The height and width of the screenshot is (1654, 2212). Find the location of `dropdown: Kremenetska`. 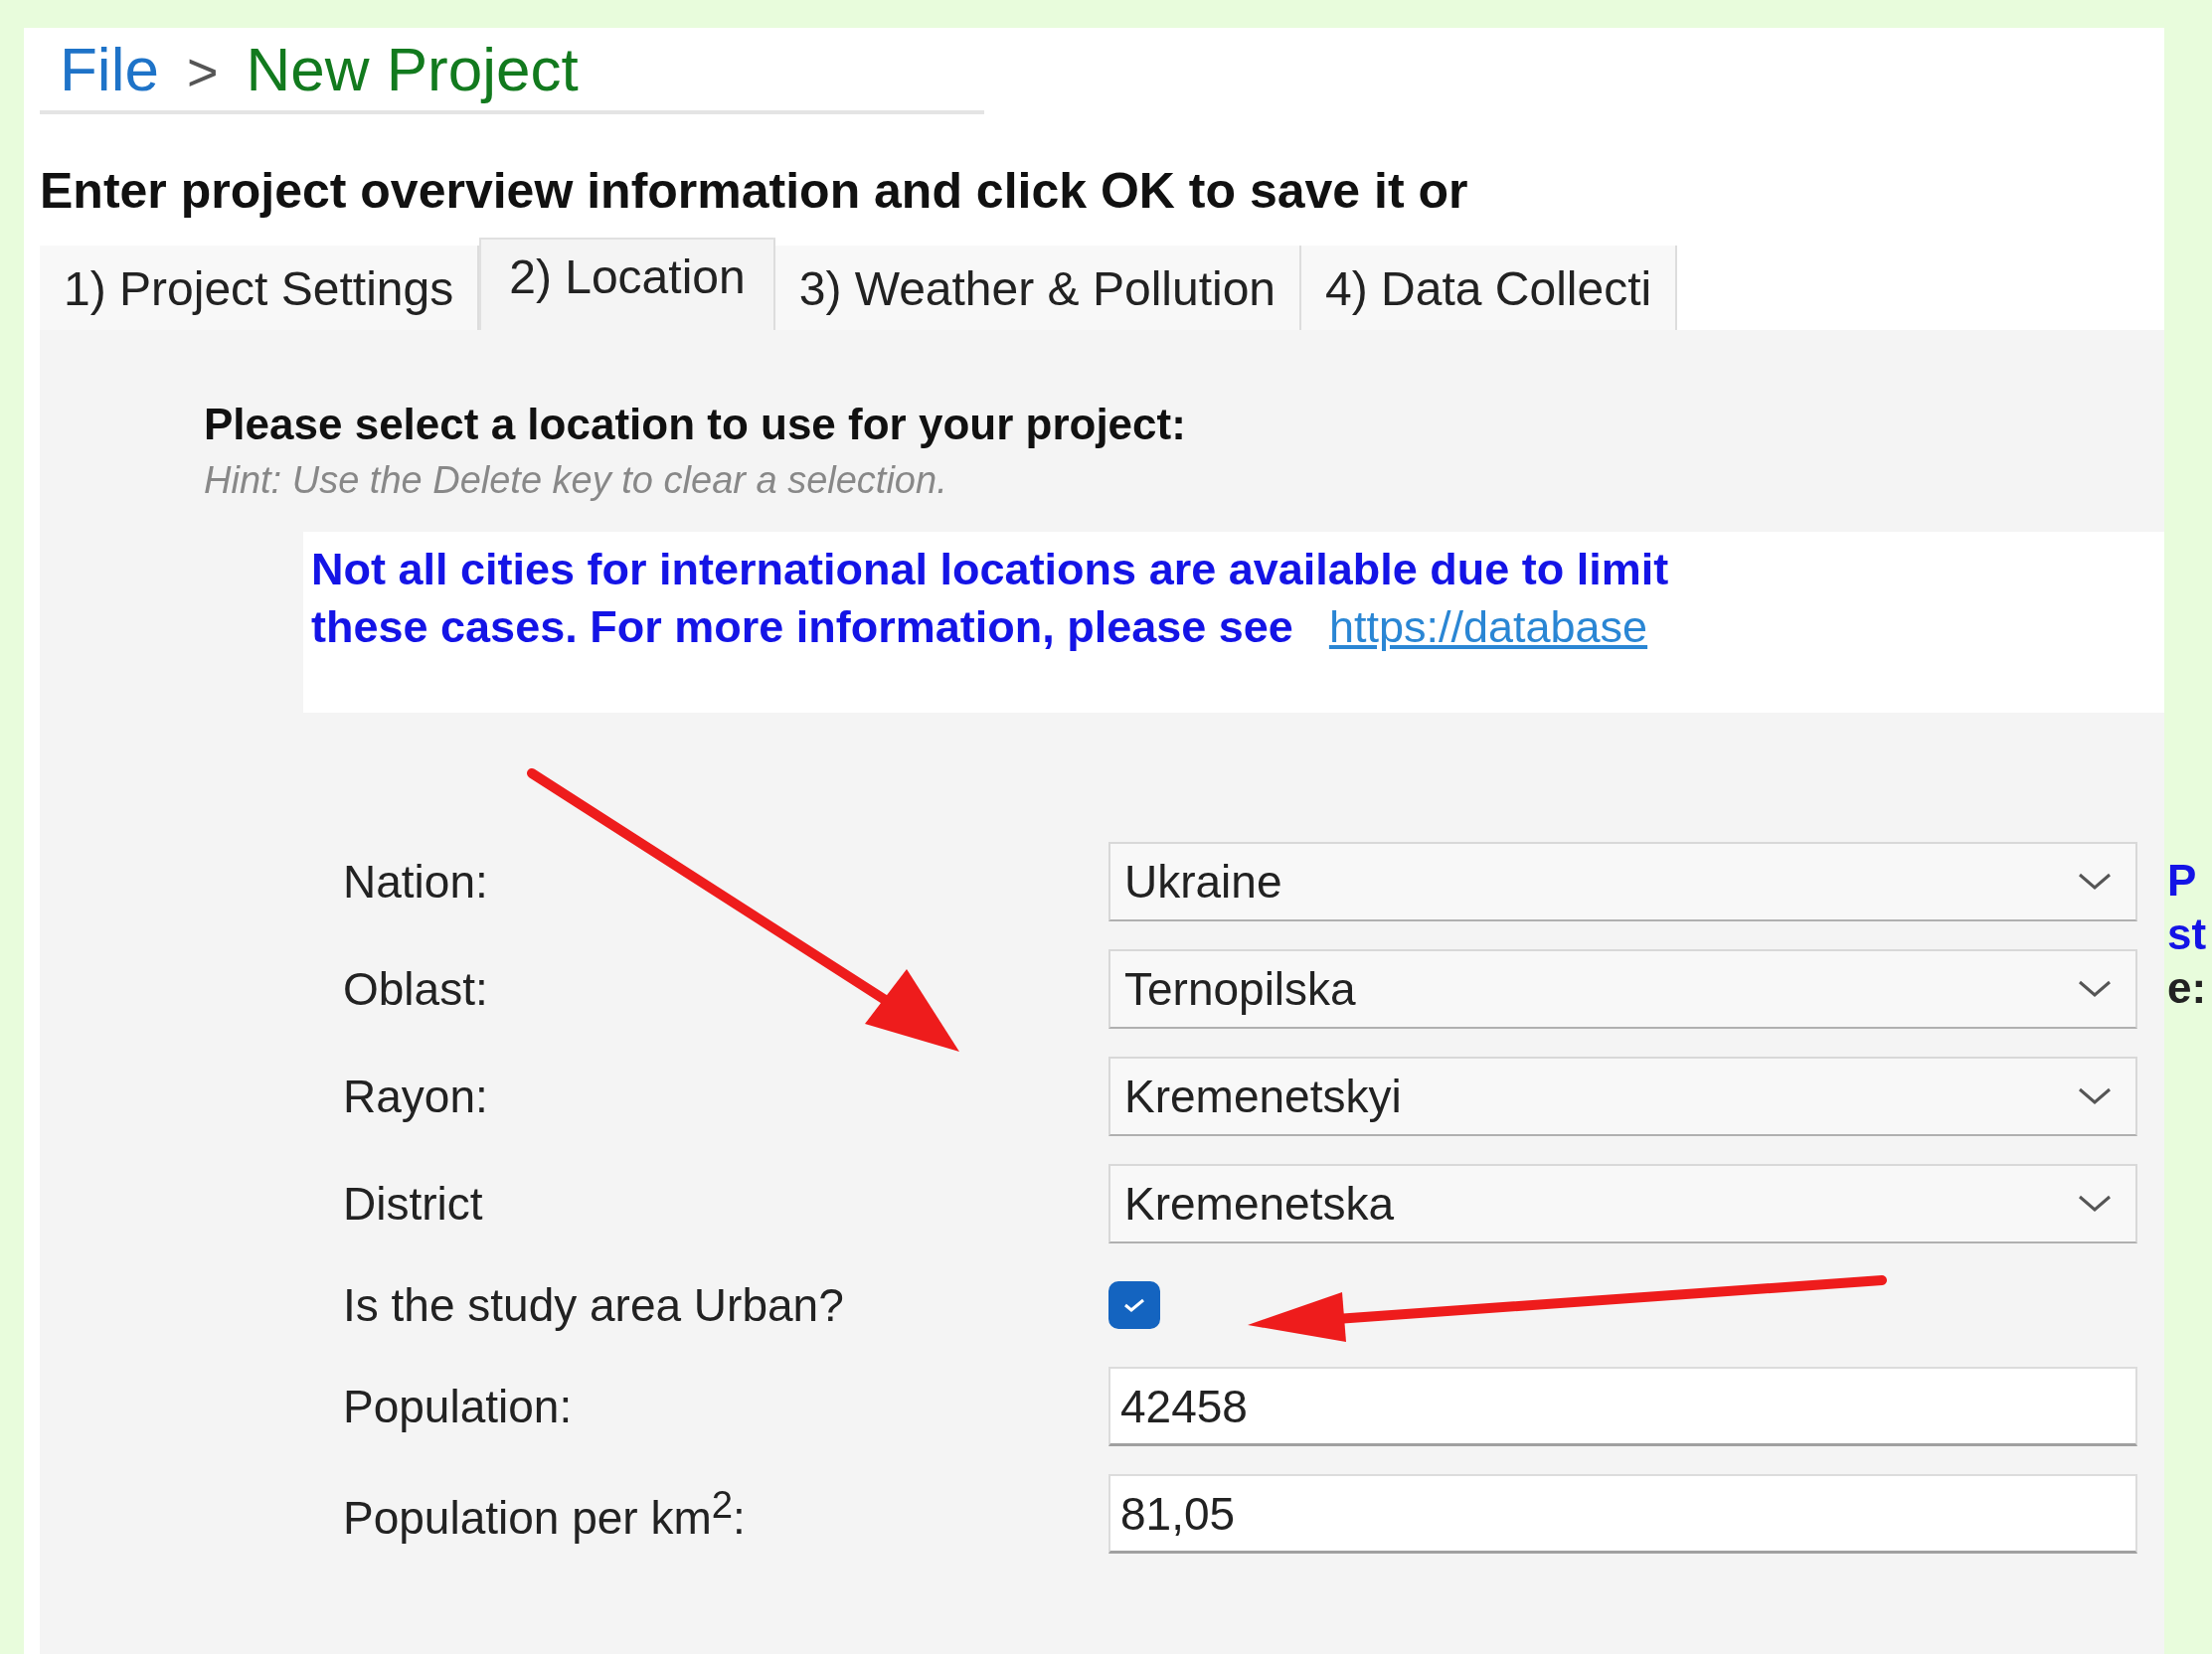

dropdown: Kremenetska is located at coordinates (1622, 1203).